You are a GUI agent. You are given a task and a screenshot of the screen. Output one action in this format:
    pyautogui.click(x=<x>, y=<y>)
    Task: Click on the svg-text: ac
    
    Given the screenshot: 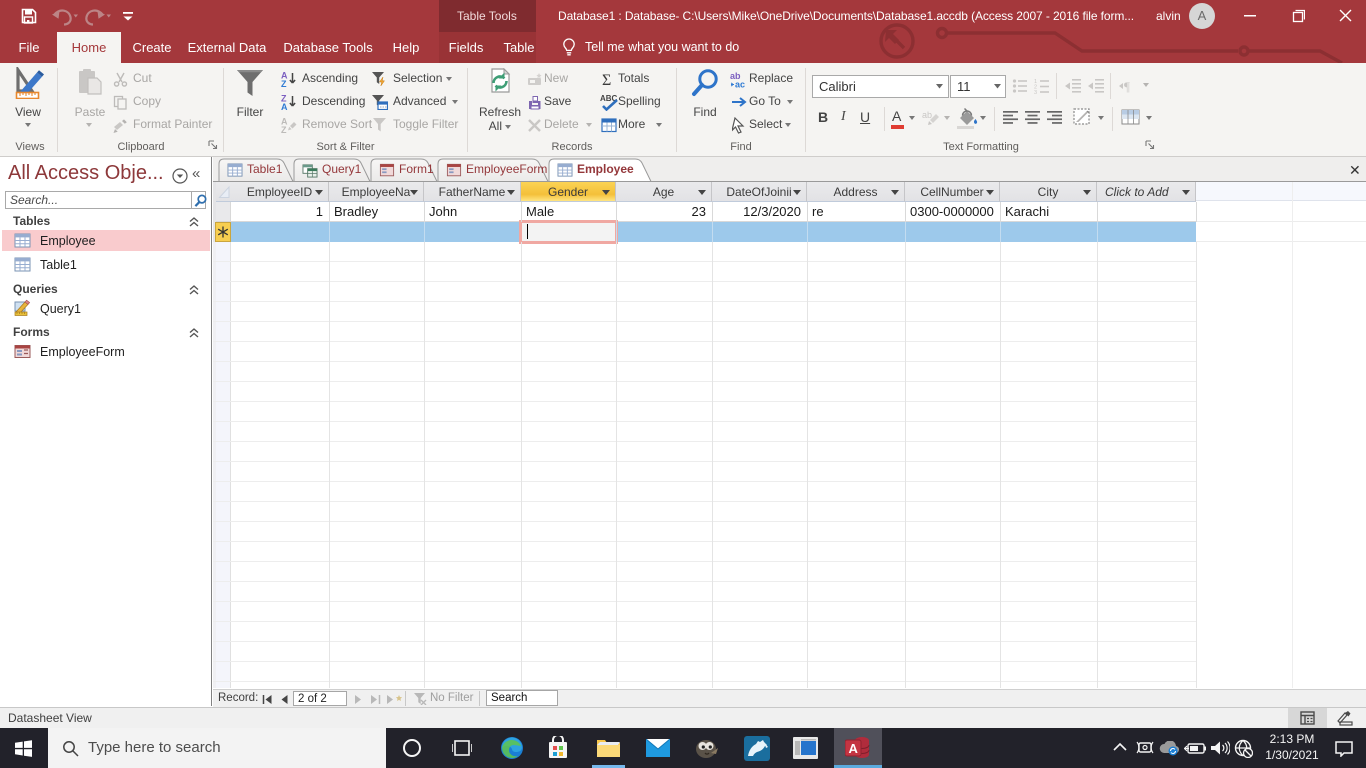 What is the action you would take?
    pyautogui.click(x=740, y=84)
    